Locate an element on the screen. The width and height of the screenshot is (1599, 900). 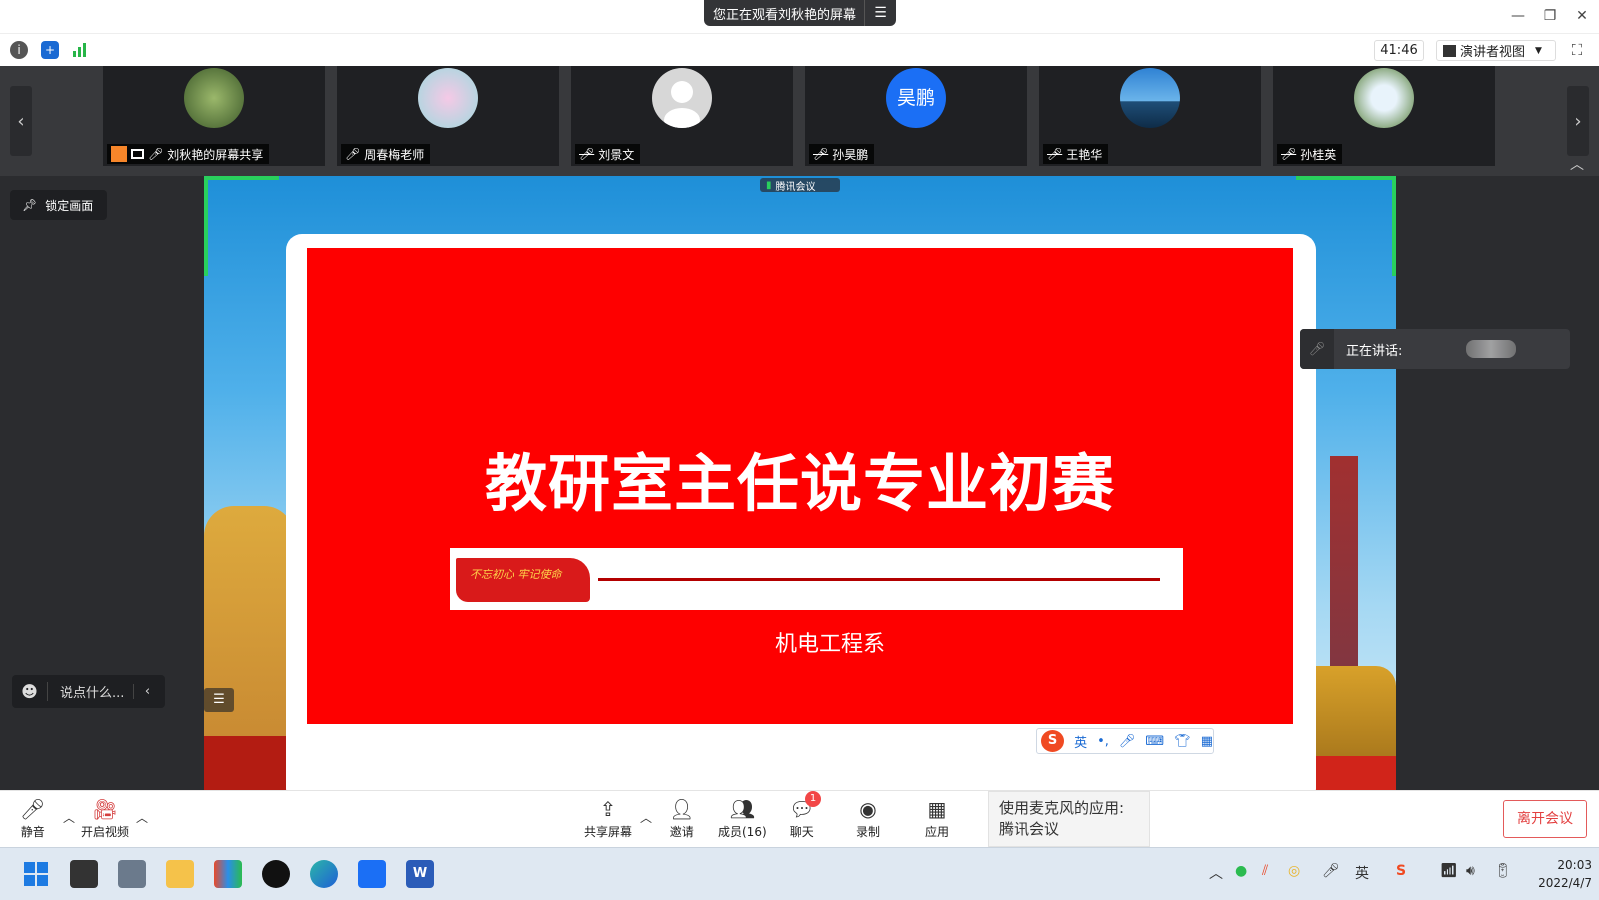
share-banner: 您正在观看刘秋艳的屏幕 ☰ is located at coordinates (800, 13).